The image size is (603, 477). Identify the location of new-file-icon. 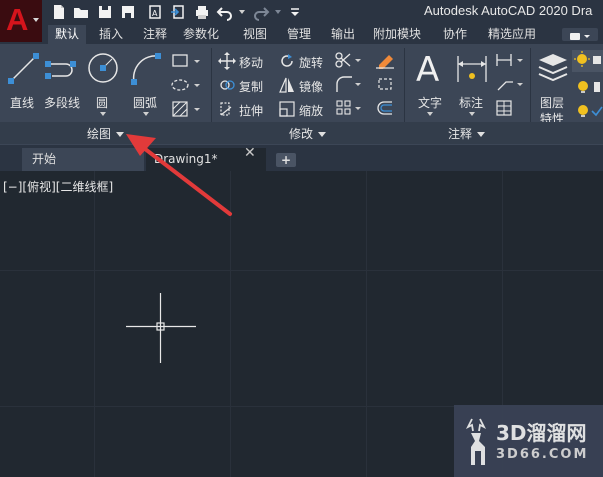
(59, 12).